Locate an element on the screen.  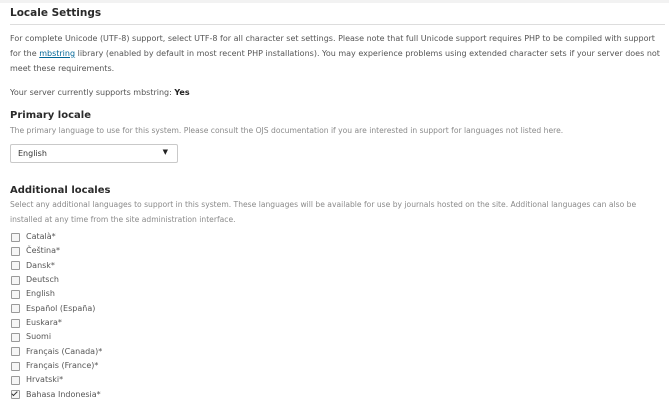
locale-option-bahasa-indonesia: Bahasa Indonesia* is located at coordinates (56, 395).